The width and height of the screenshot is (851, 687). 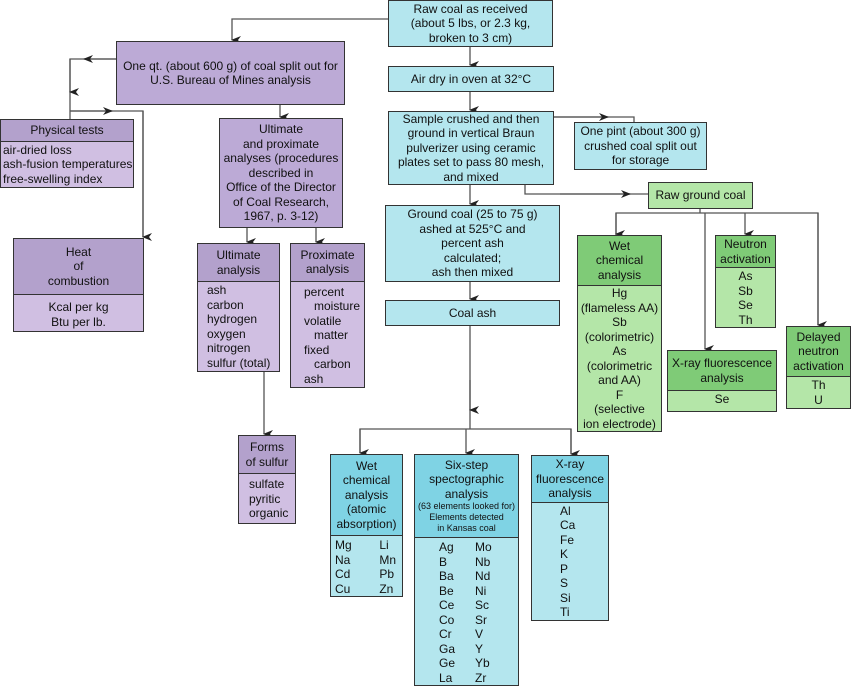 I want to click on box-header: Forms of sulfur, so click(x=267, y=455).